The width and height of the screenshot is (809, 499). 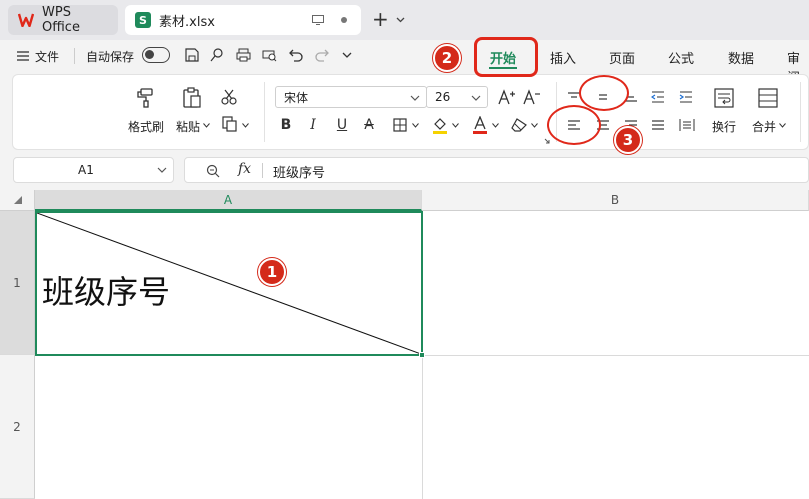 What do you see at coordinates (622, 57) in the screenshot?
I see `menu-tab-page: 页面` at bounding box center [622, 57].